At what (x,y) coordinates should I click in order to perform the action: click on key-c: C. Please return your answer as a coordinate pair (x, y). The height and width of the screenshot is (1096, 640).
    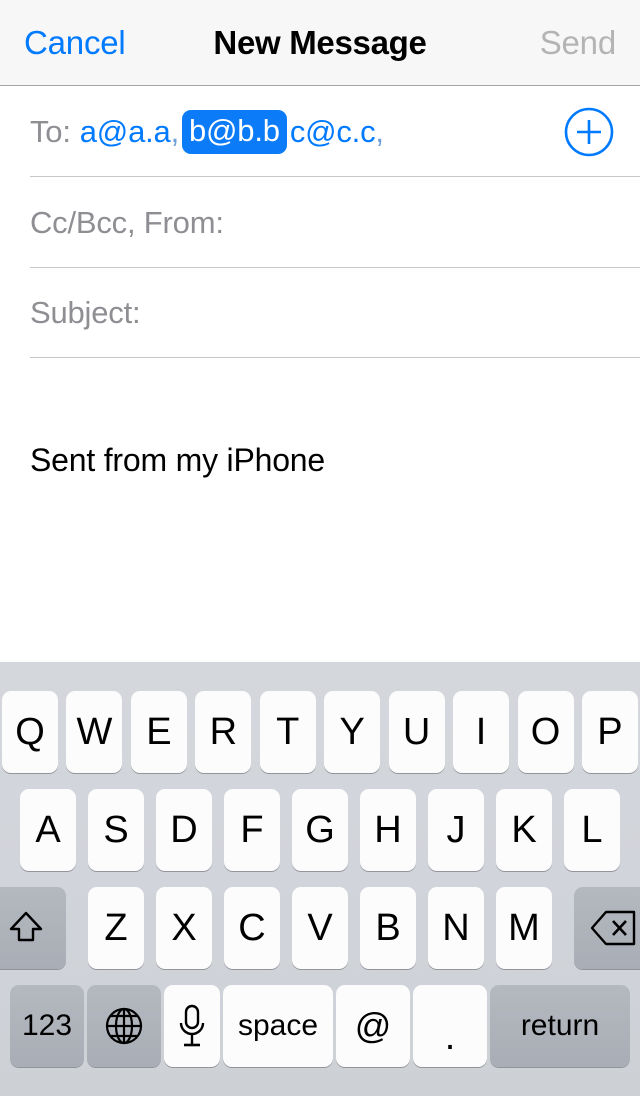
    Looking at the image, I should click on (252, 928).